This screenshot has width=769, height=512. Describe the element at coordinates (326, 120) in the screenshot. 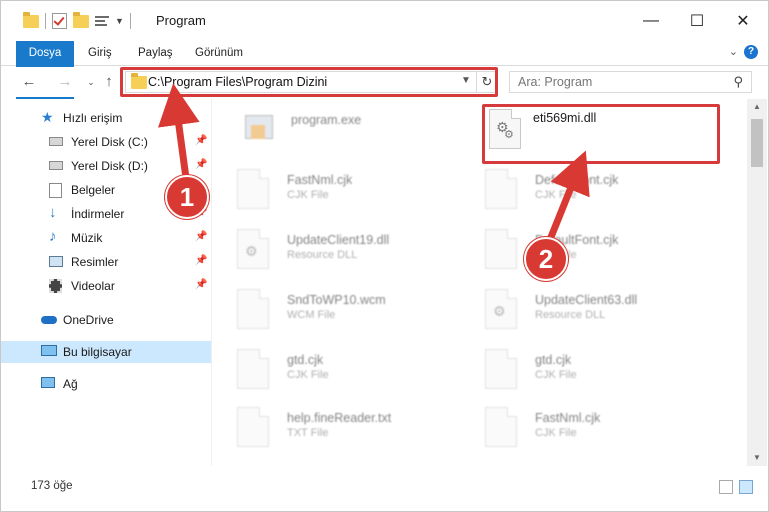

I see `file-name: program.exe` at that location.